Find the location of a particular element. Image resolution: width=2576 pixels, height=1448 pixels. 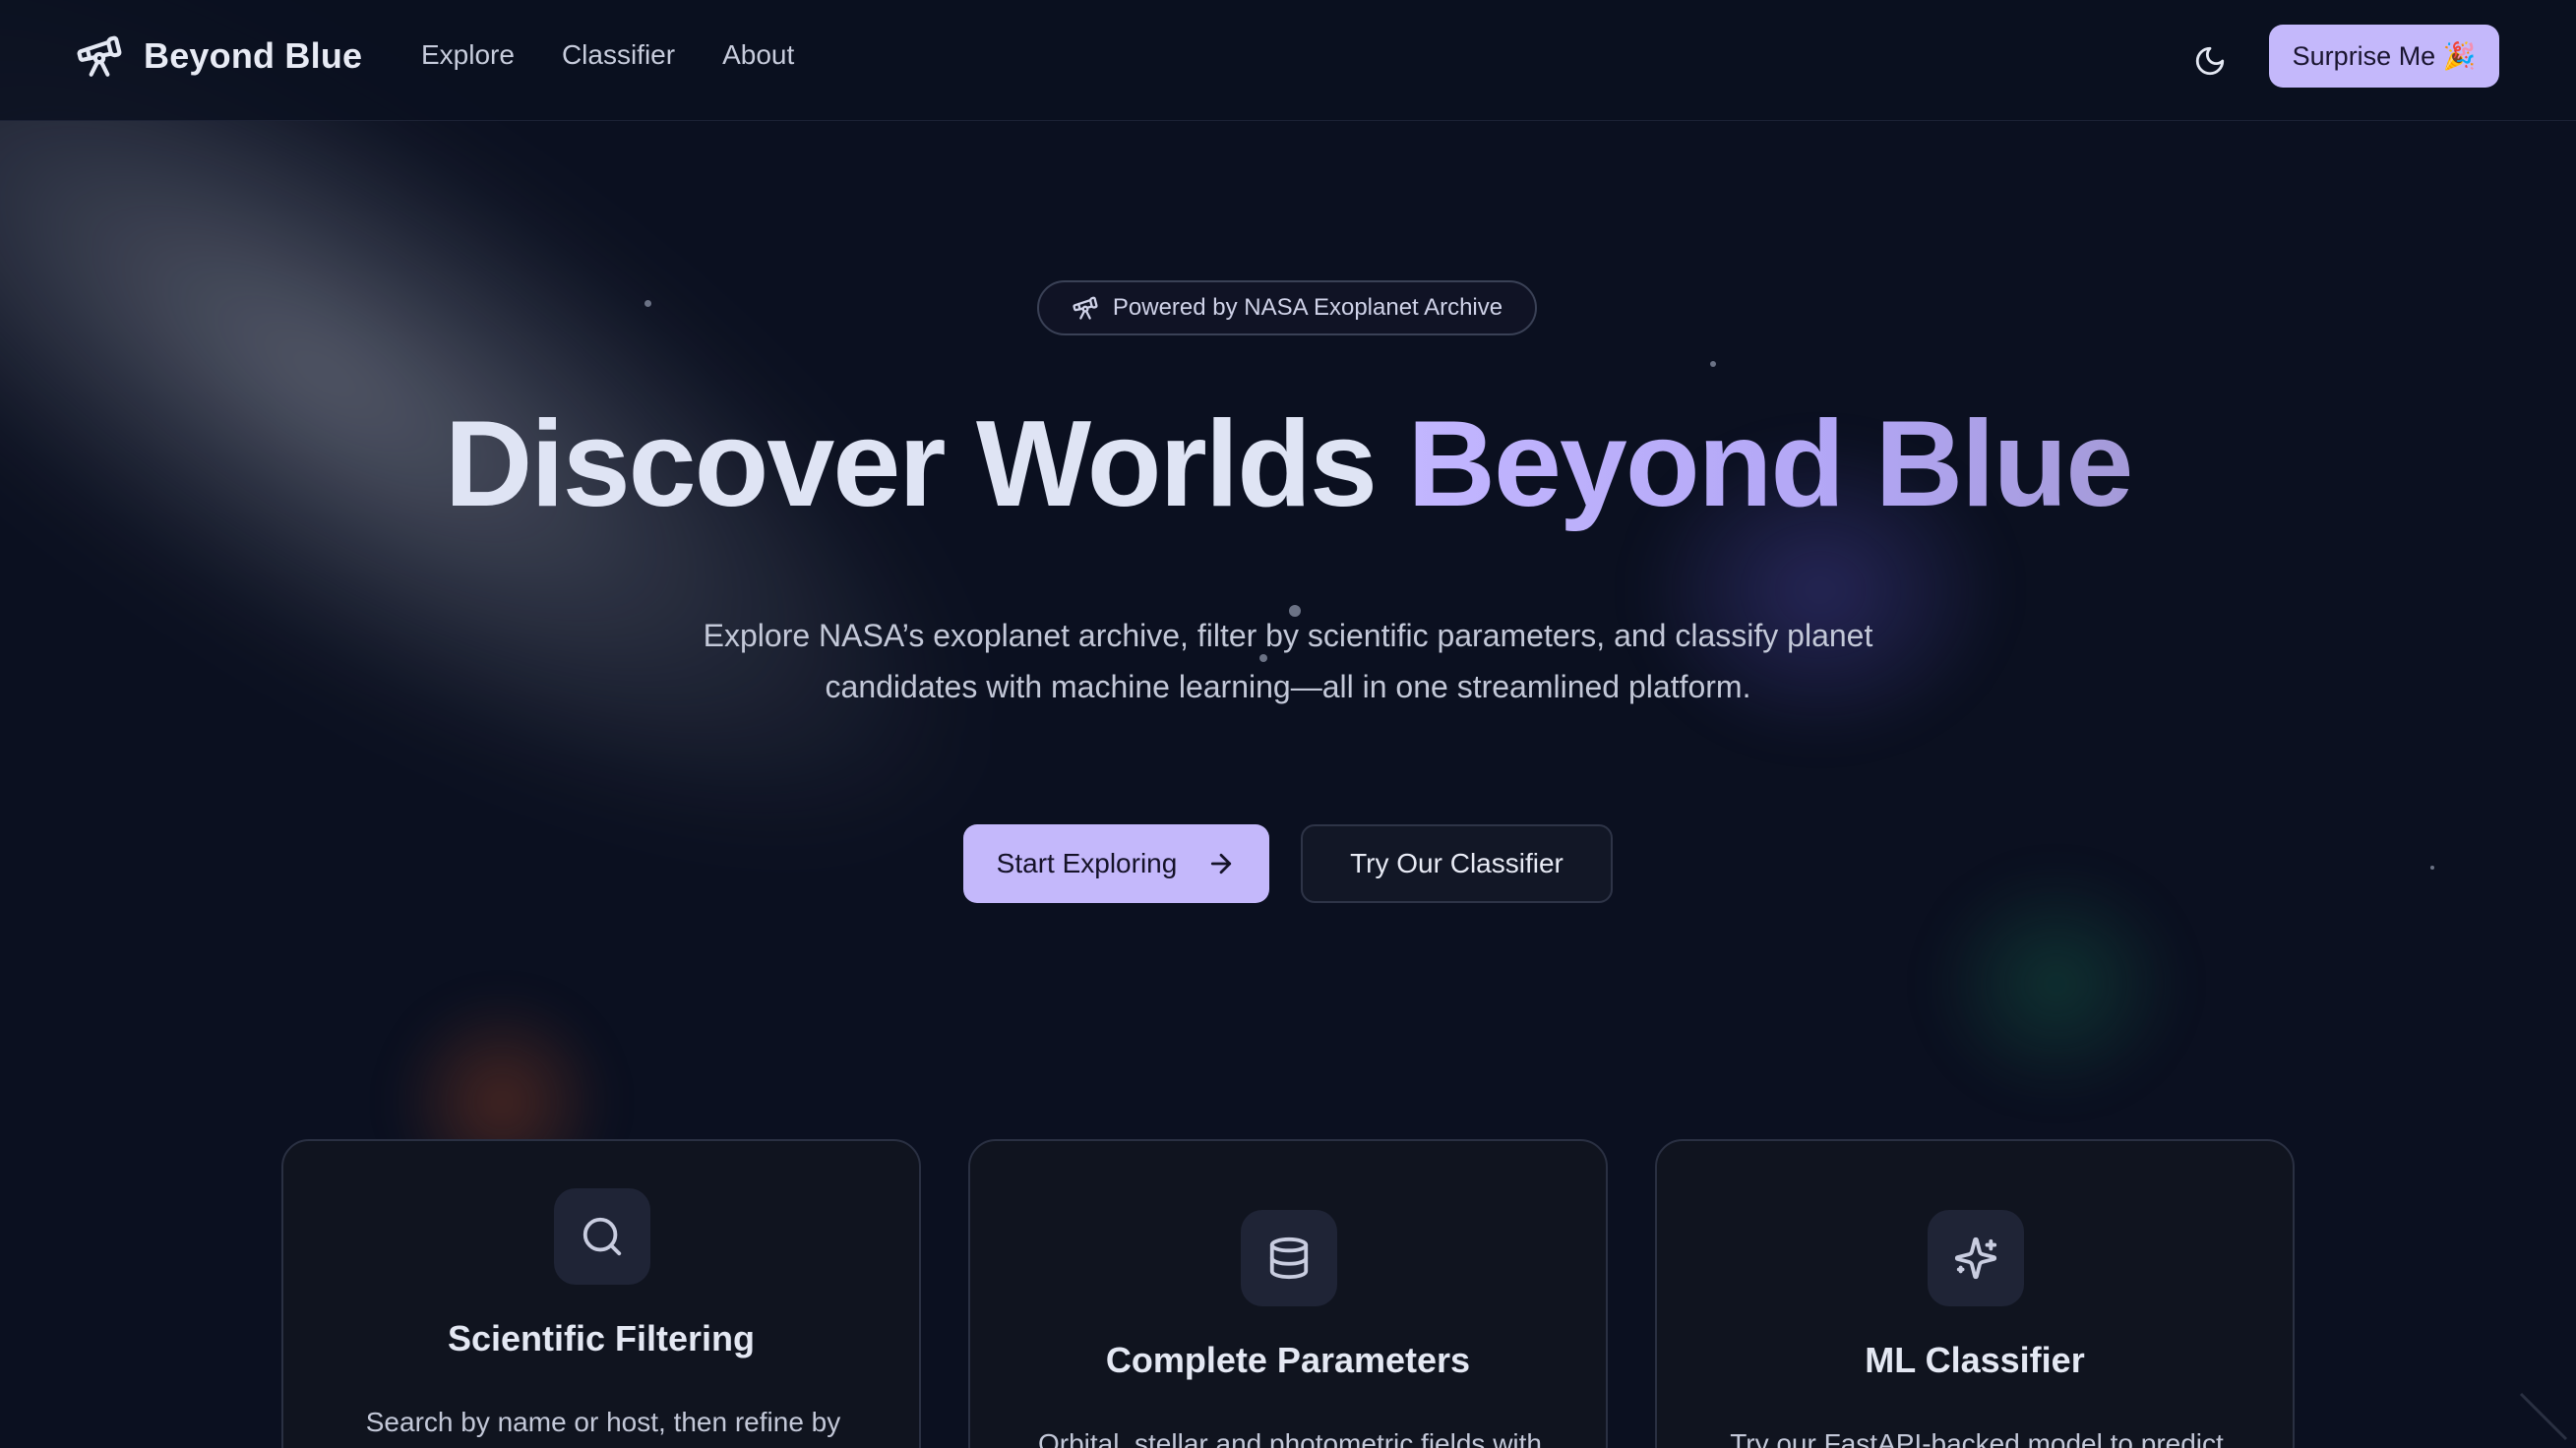

arrow-right-icon is located at coordinates (1221, 864).